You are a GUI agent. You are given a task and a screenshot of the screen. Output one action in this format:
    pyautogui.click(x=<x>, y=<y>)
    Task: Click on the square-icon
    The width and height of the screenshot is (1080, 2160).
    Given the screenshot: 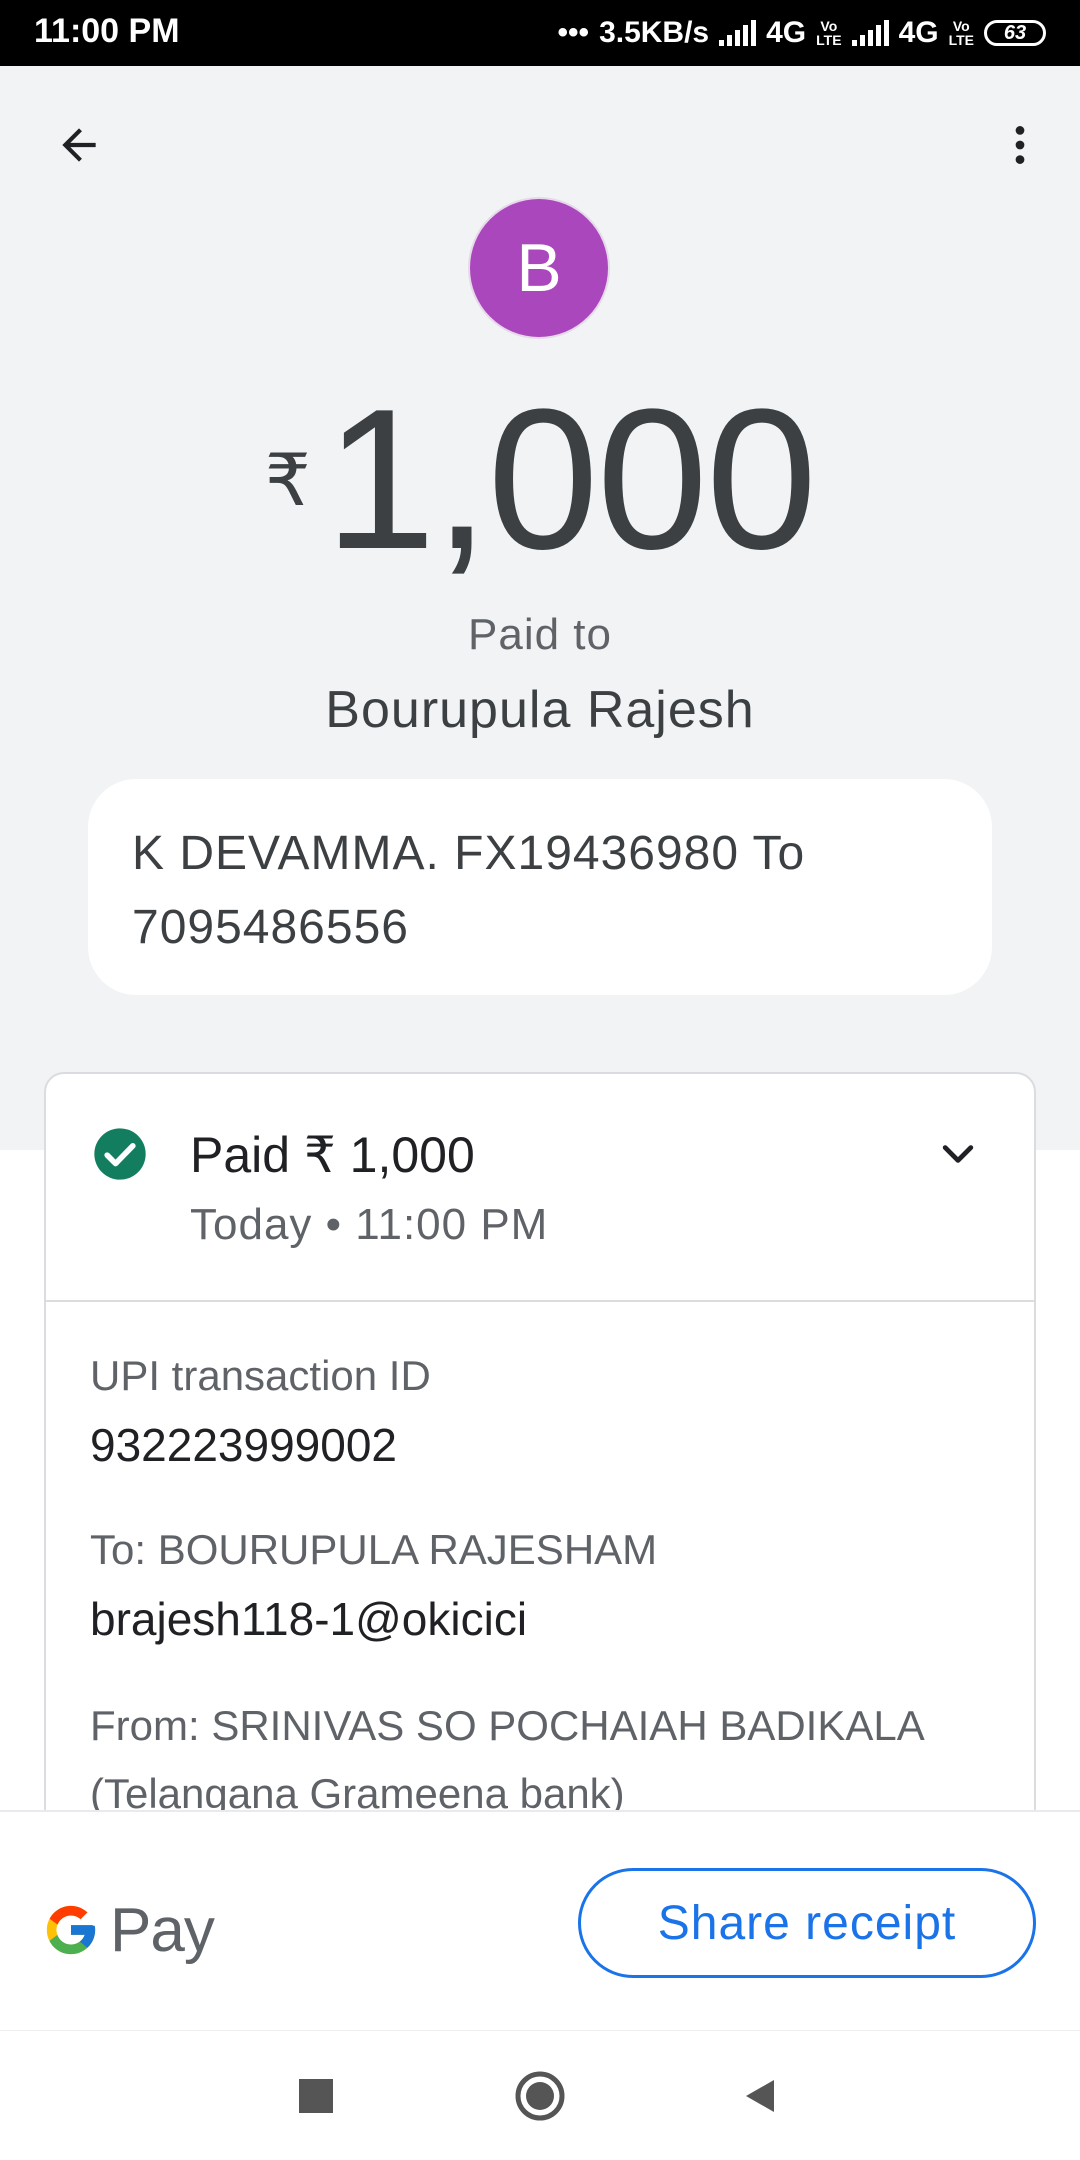 What is the action you would take?
    pyautogui.click(x=316, y=2096)
    